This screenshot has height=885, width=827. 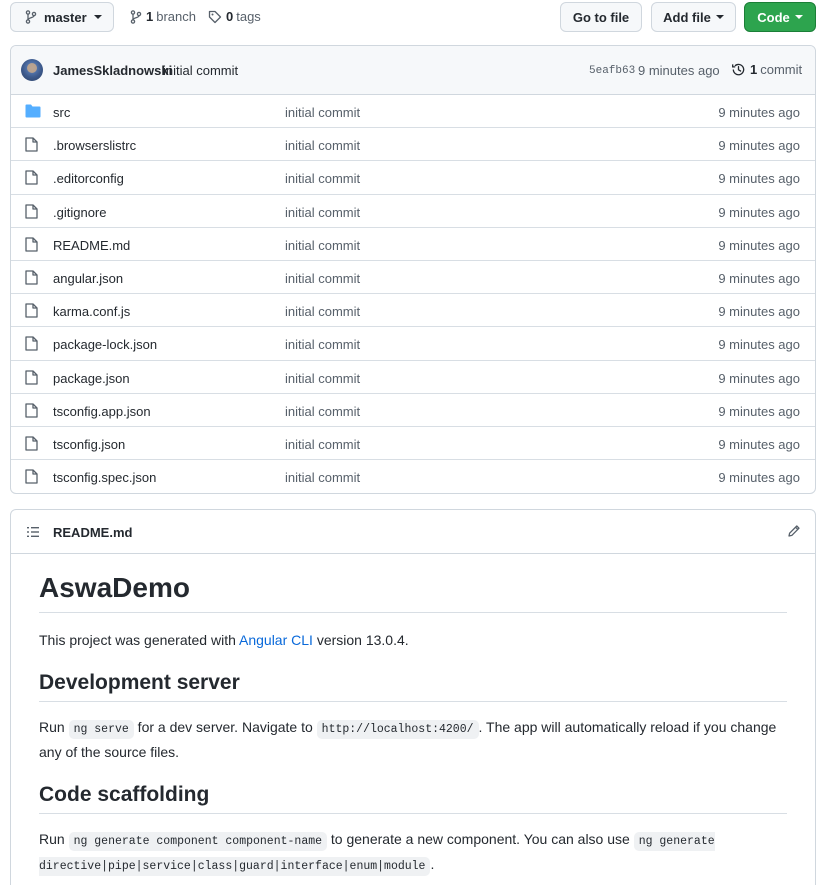 What do you see at coordinates (136, 16) in the screenshot?
I see `git-branch-icon` at bounding box center [136, 16].